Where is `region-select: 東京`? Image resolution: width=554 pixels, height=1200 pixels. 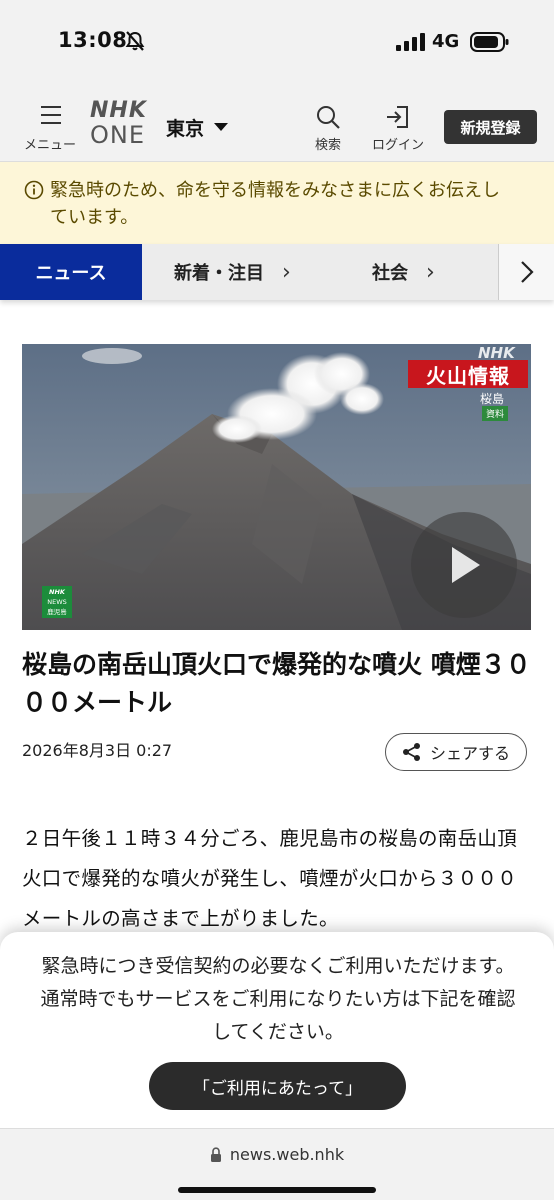 region-select: 東京 is located at coordinates (197, 127).